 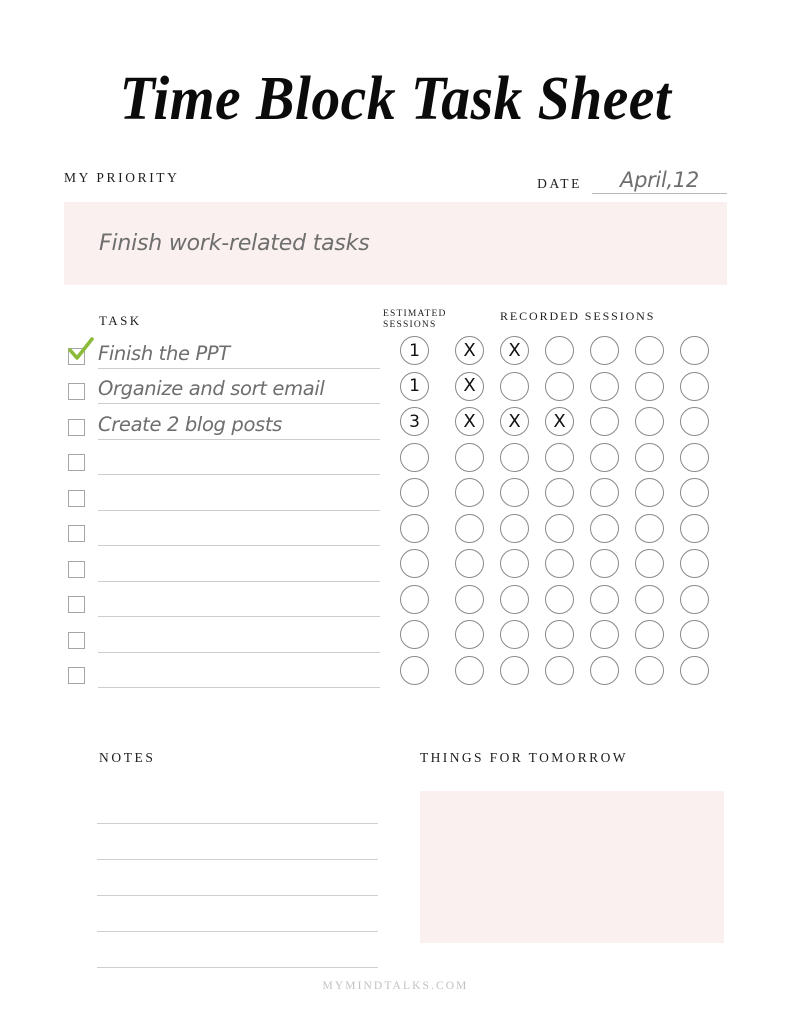 What do you see at coordinates (572, 867) in the screenshot?
I see `things-for-tomorrow-box` at bounding box center [572, 867].